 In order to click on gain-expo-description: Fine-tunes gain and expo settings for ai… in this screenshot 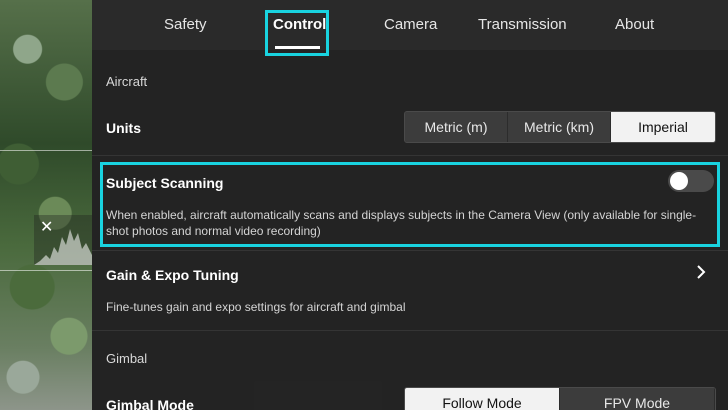, I will do `click(256, 307)`.